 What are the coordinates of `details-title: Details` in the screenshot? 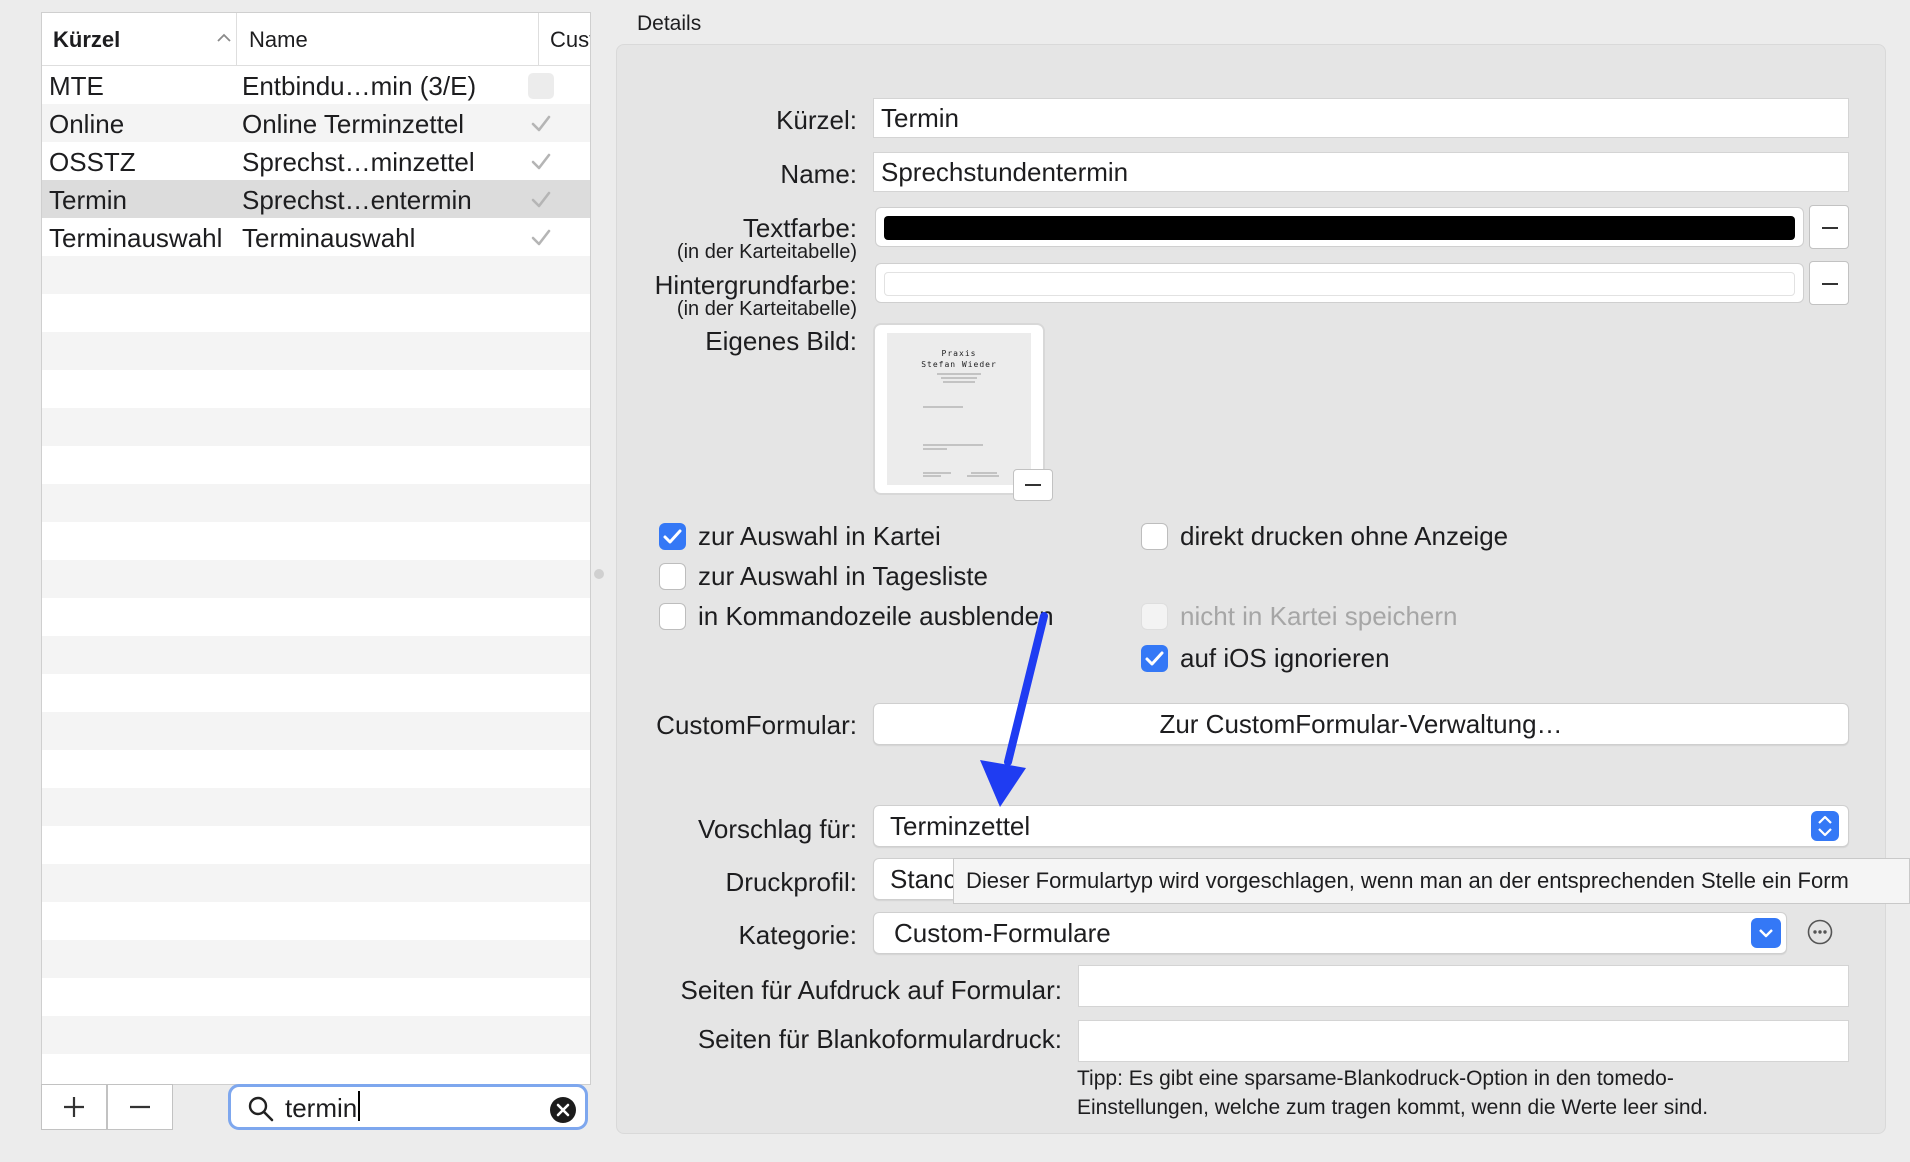 It's located at (669, 23).